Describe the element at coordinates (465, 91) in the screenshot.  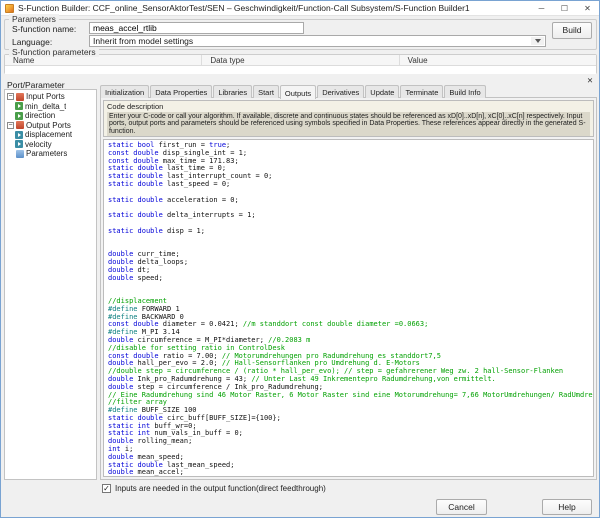
I see `tab-build-info: Build Info` at that location.